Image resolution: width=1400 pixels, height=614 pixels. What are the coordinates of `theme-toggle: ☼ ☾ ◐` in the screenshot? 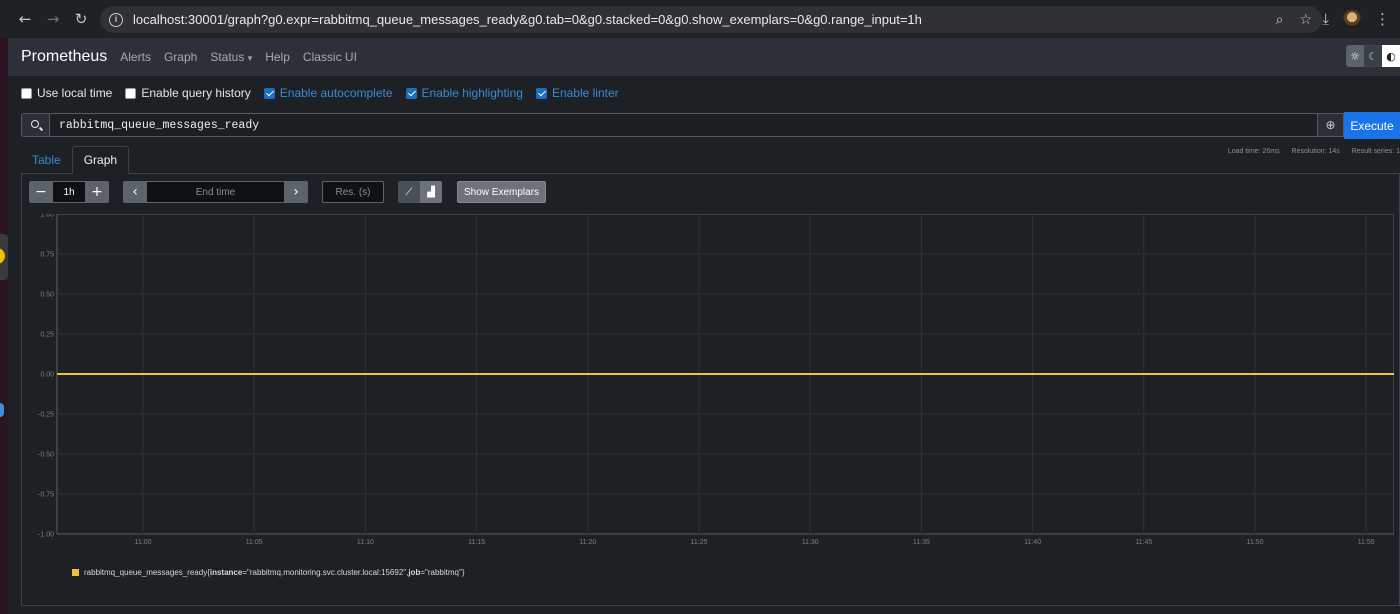 It's located at (1373, 56).